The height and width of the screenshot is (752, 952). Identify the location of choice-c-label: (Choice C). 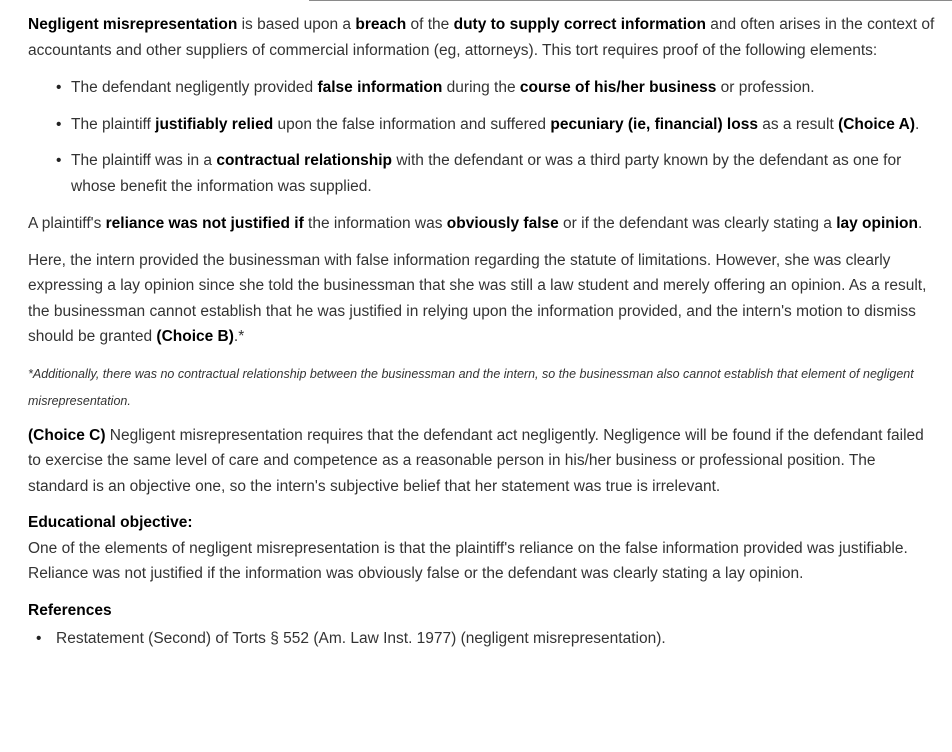
(67, 435).